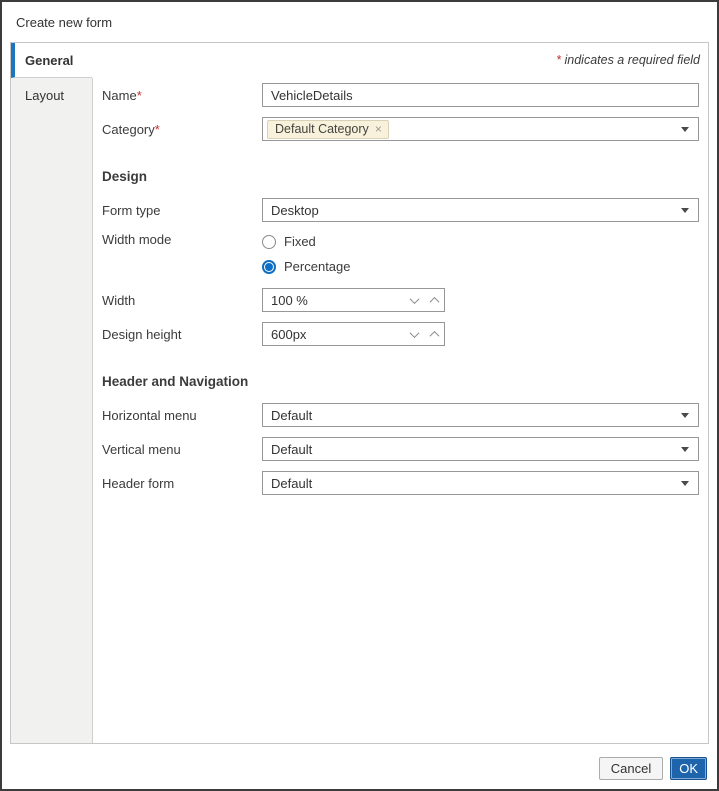 The height and width of the screenshot is (791, 719). Describe the element at coordinates (480, 483) in the screenshot. I see `header-form-dropdown: Default` at that location.